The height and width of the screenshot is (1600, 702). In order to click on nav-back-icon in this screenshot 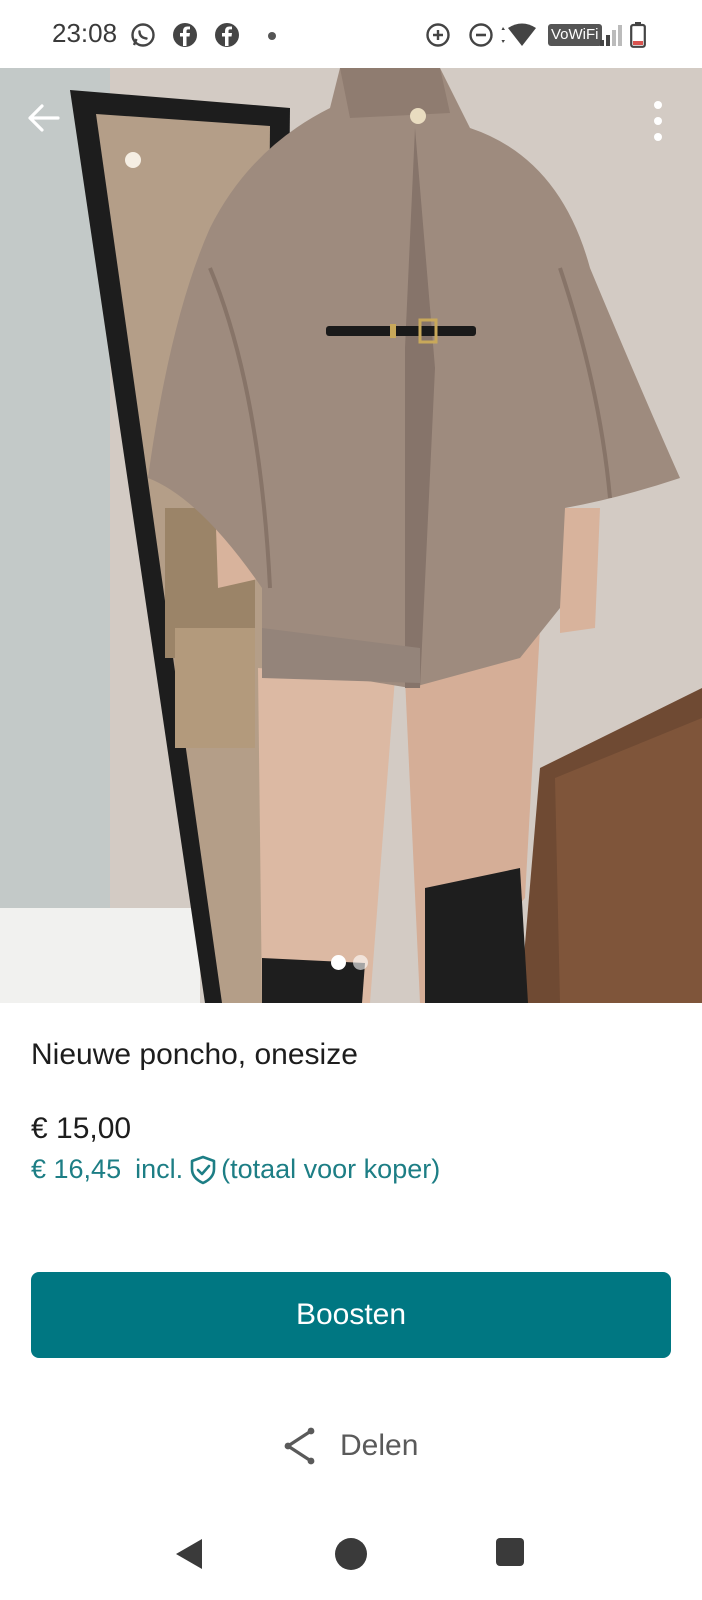, I will do `click(190, 1554)`.